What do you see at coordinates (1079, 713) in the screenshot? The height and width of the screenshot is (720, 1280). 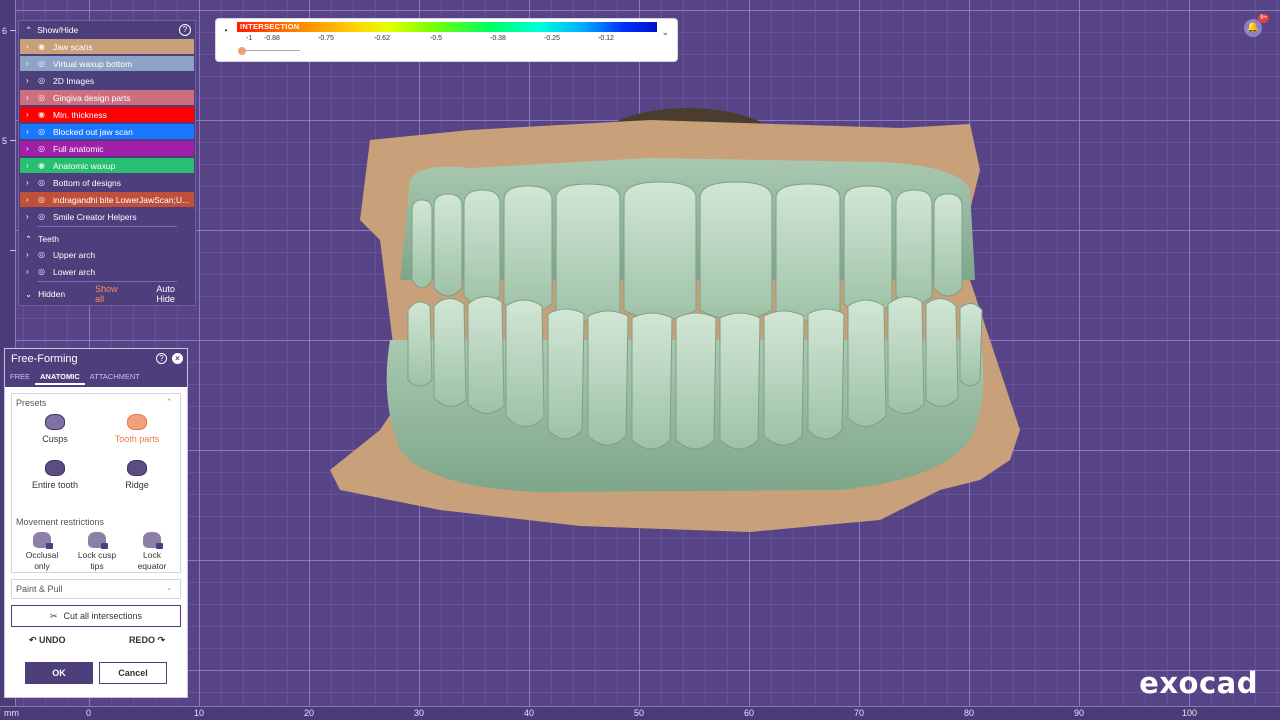 I see `ruler-label: 90` at bounding box center [1079, 713].